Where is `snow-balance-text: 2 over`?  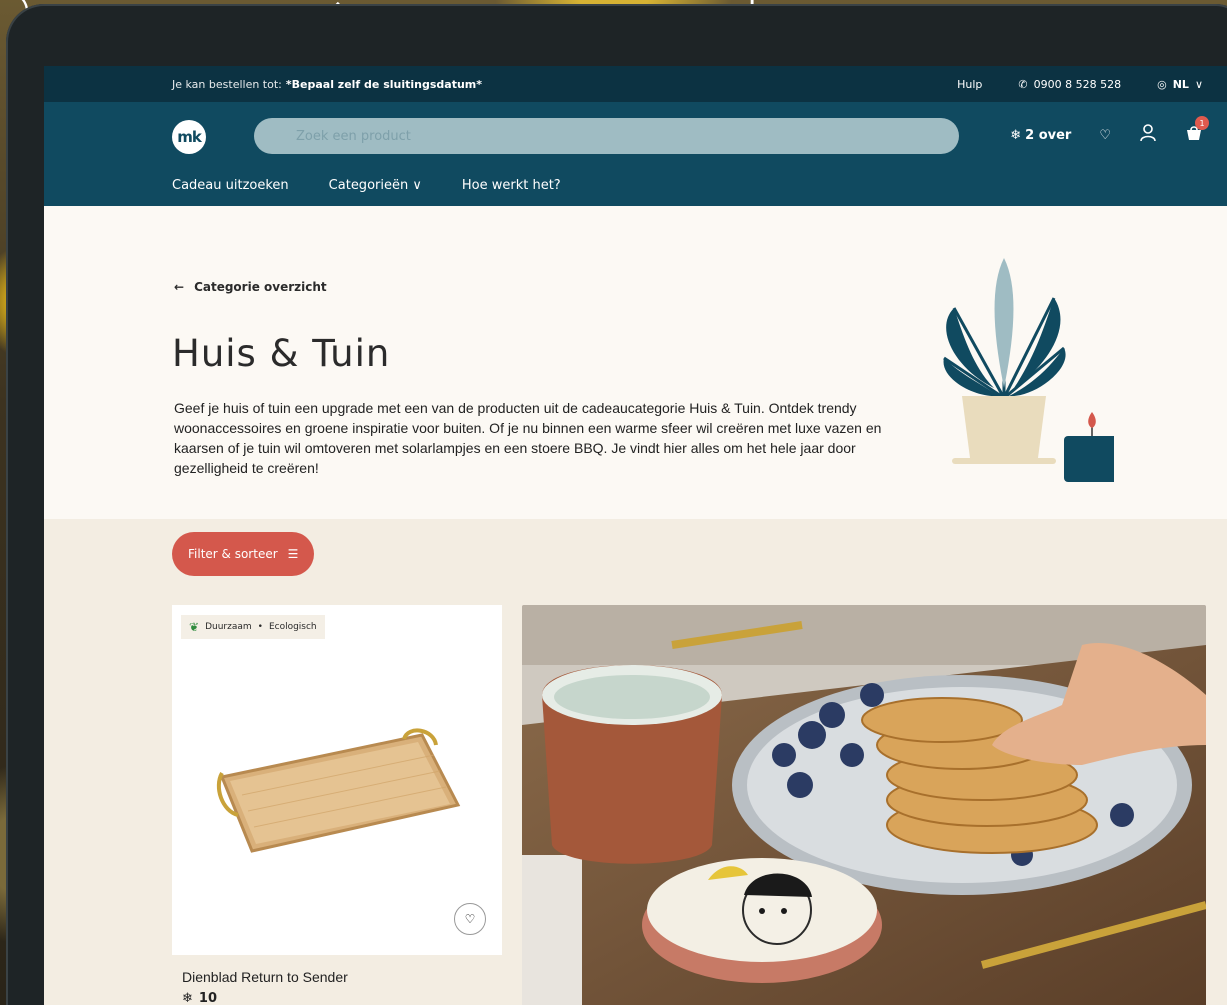 snow-balance-text: 2 over is located at coordinates (1048, 135).